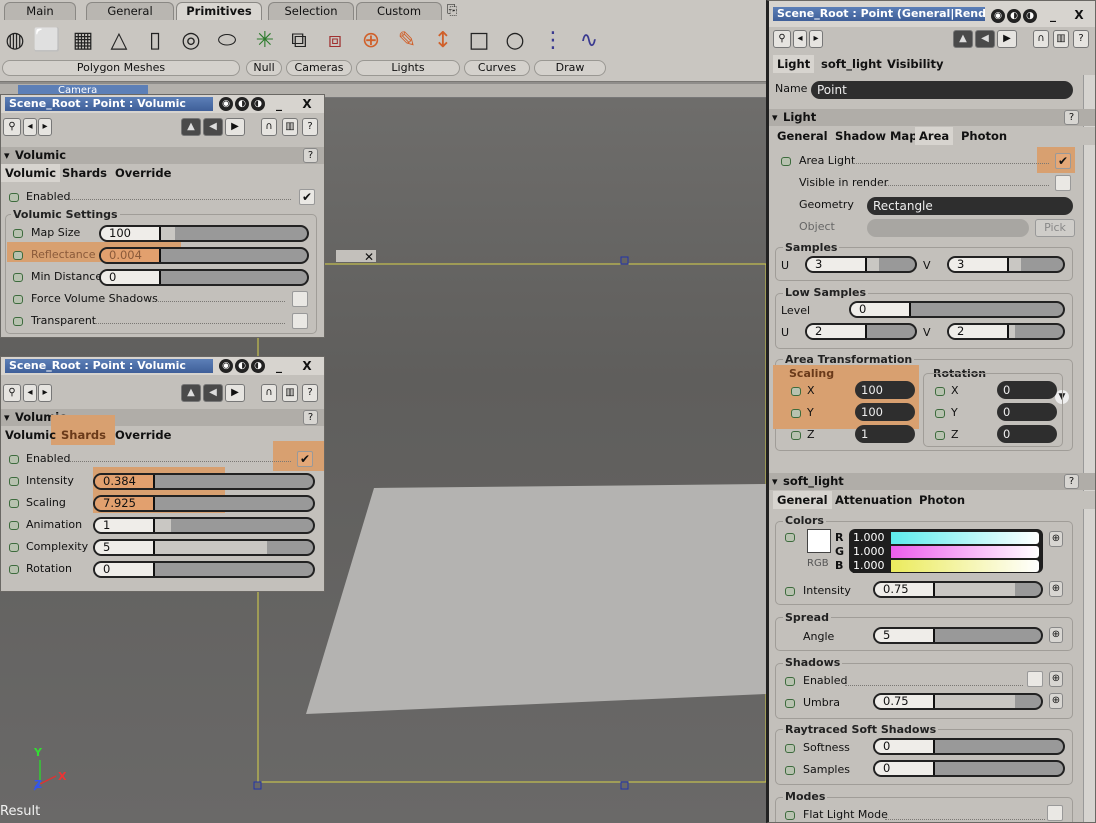 The width and height of the screenshot is (1096, 823). I want to click on reflectance-slider: 0.004, so click(204, 255).